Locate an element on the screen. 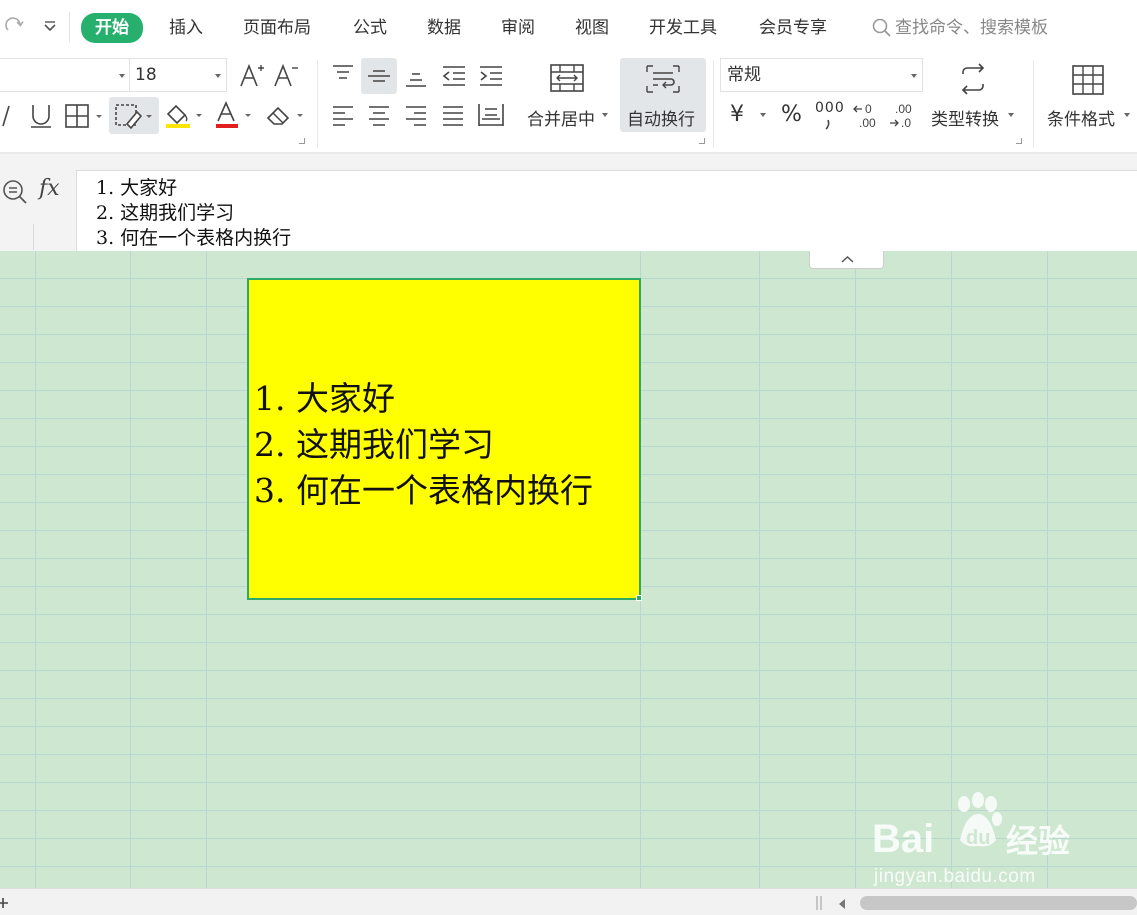 This screenshot has height=915, width=1137. format-painter-icon is located at coordinates (135, 118).